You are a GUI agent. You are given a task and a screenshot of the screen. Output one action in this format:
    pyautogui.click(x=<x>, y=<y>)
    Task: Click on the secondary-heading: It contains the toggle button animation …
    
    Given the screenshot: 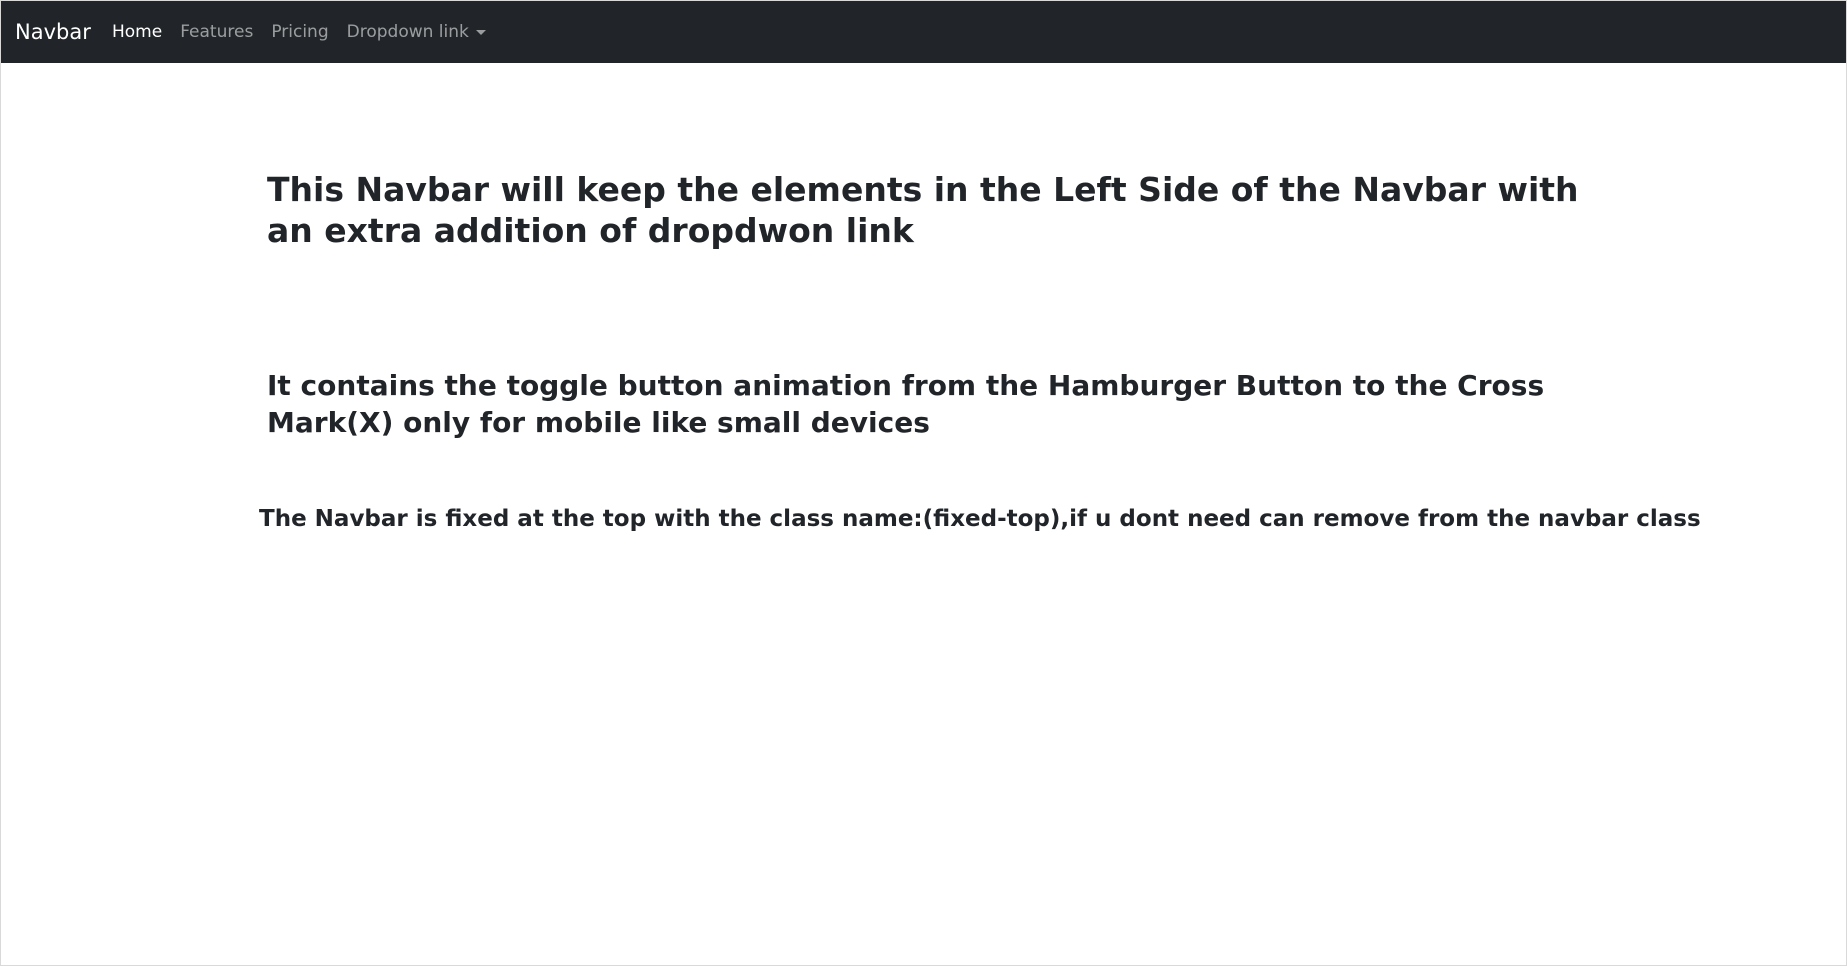 What is the action you would take?
    pyautogui.click(x=906, y=404)
    